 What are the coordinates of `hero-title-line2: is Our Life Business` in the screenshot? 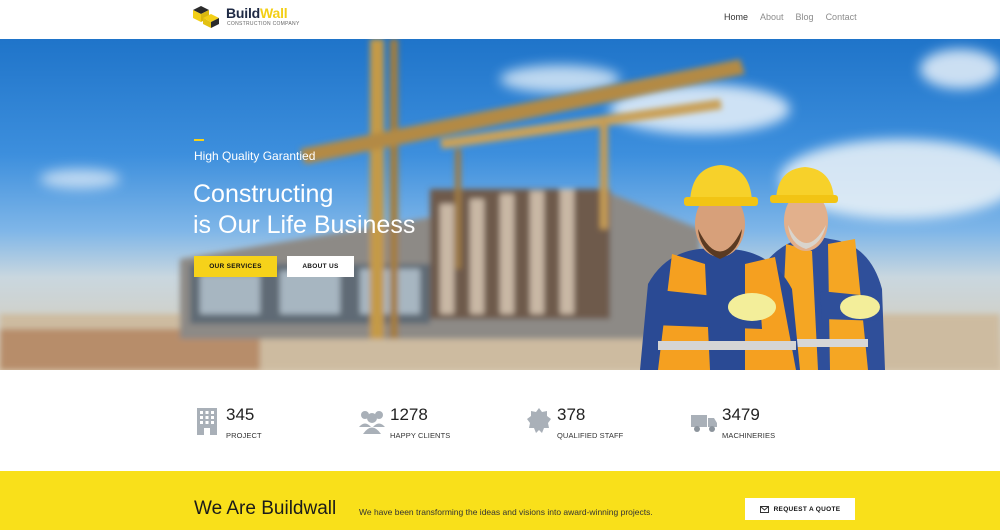 It's located at (304, 225).